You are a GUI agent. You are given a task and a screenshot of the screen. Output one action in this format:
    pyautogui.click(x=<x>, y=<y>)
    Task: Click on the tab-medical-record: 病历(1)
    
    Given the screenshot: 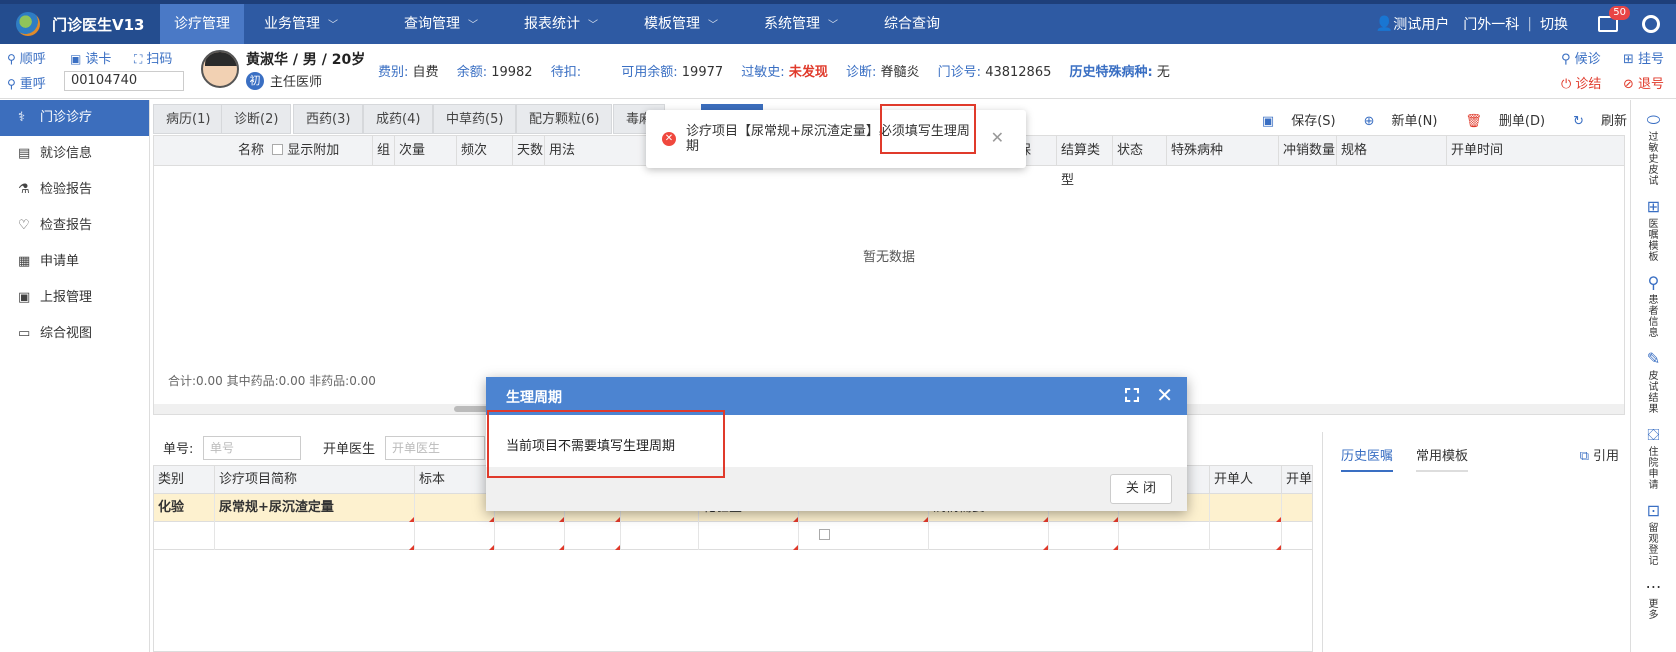 What is the action you would take?
    pyautogui.click(x=188, y=119)
    